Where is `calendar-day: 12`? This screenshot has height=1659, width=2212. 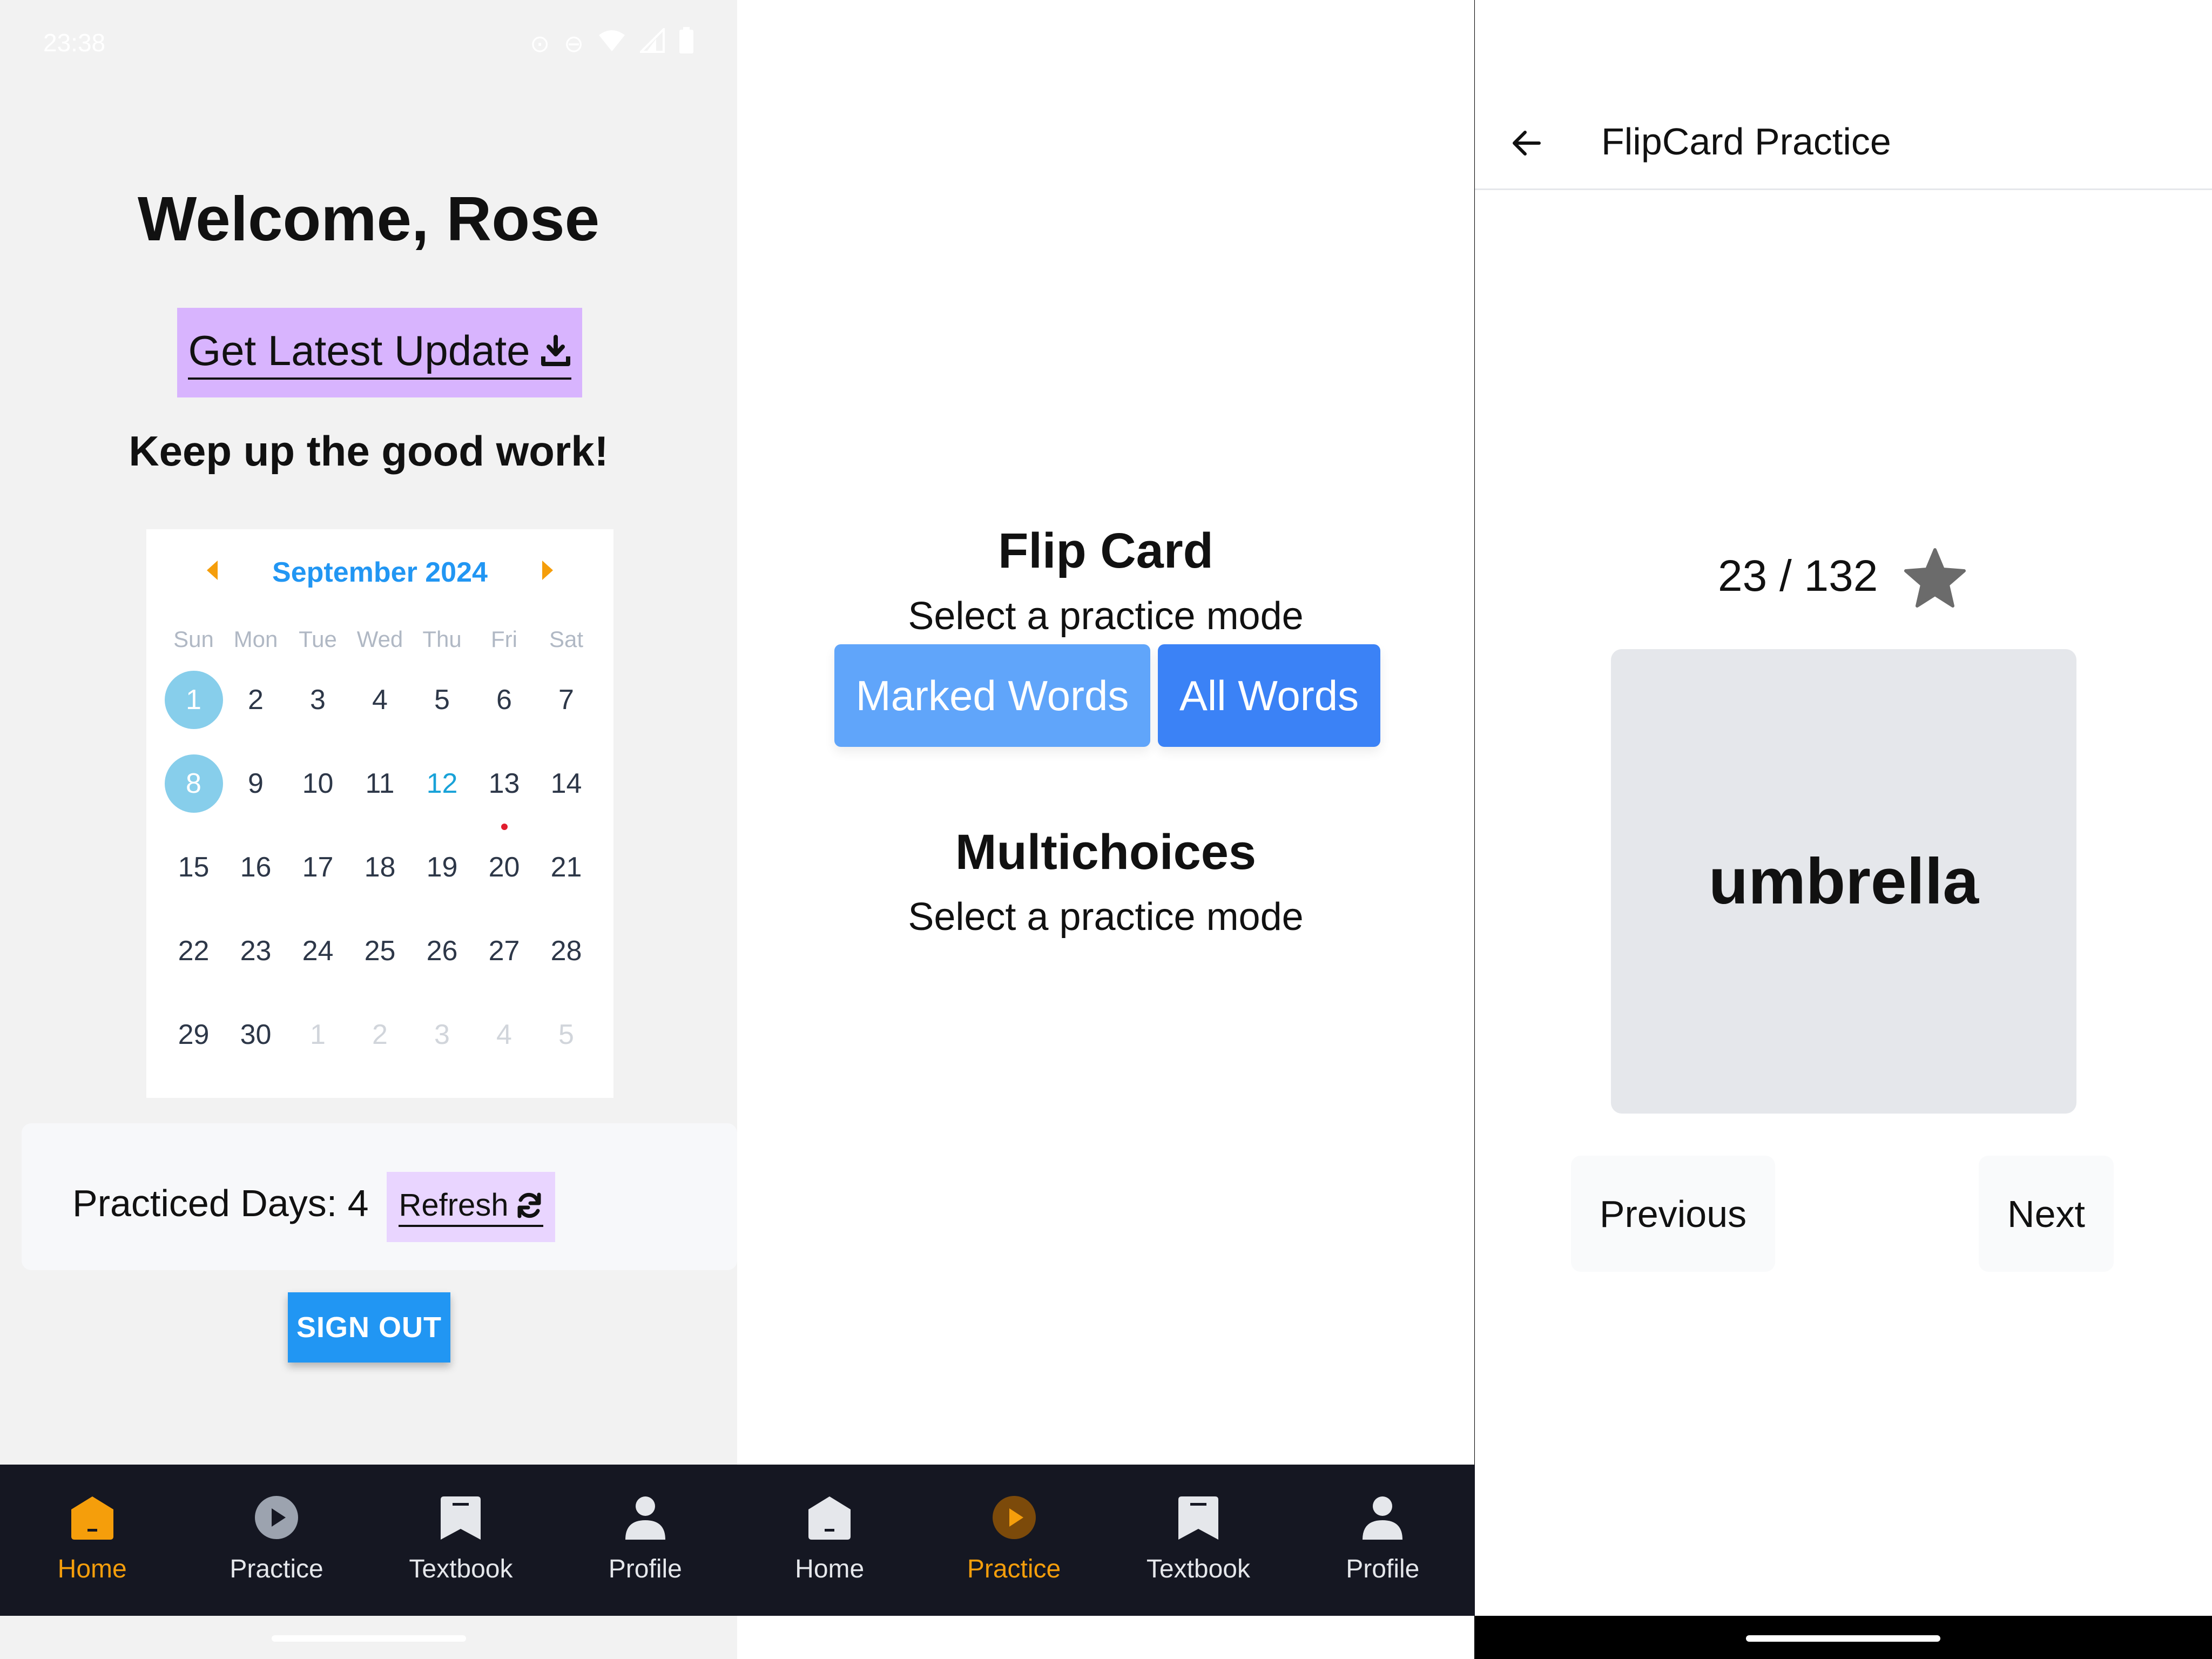
calendar-day: 12 is located at coordinates (442, 796).